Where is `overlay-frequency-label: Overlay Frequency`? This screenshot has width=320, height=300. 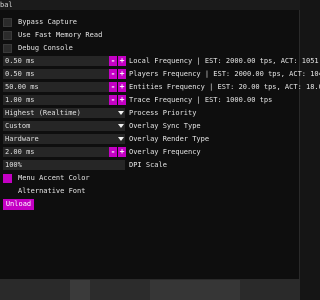 overlay-frequency-label: Overlay Frequency is located at coordinates (165, 152).